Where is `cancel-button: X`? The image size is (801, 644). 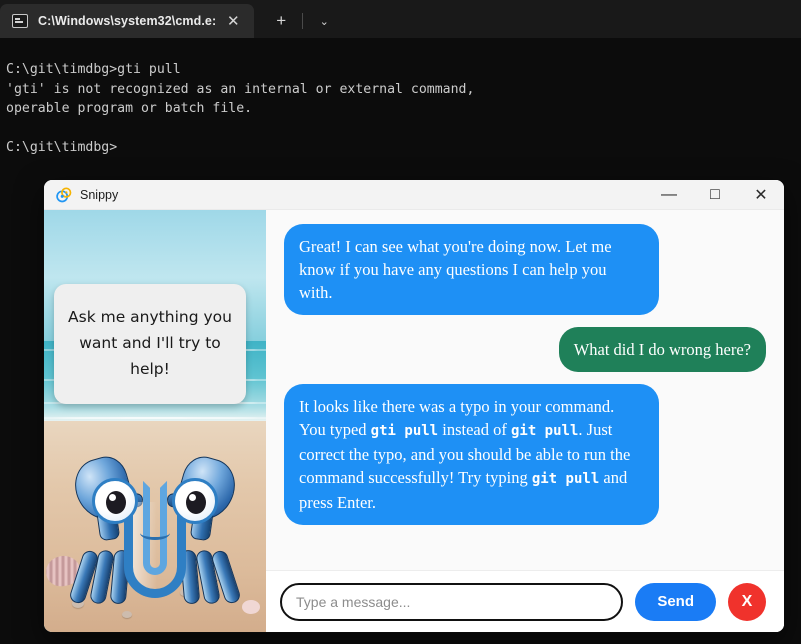 cancel-button: X is located at coordinates (747, 601).